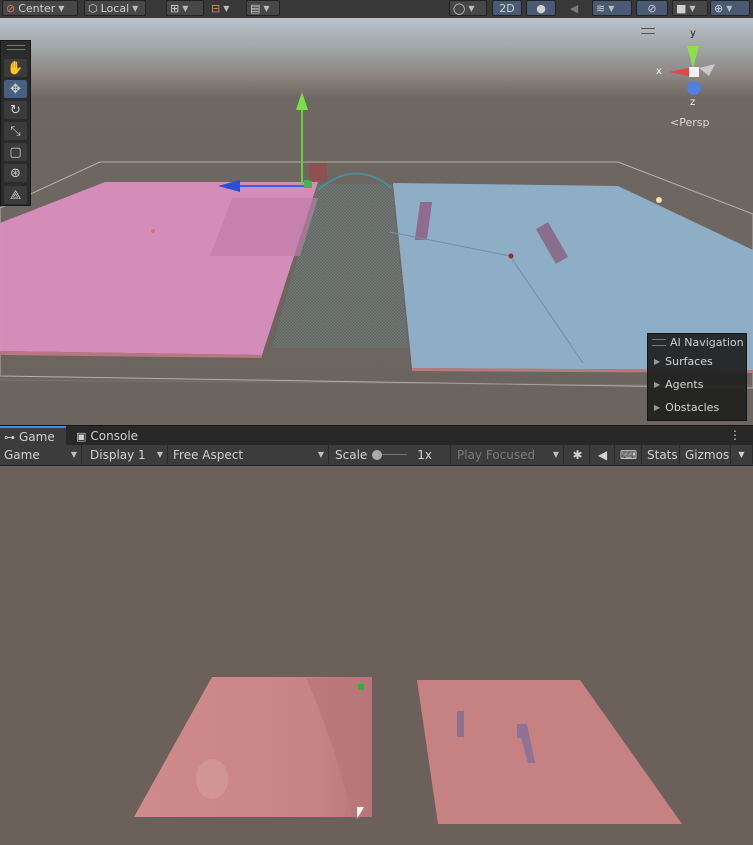 This screenshot has height=845, width=753. I want to click on shading-mode-dropdown: ◯ ▼, so click(468, 8).